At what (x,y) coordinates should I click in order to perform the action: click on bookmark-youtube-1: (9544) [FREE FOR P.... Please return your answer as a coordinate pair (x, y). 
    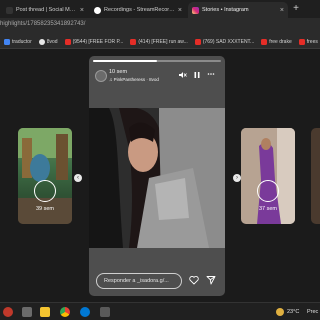
    Looking at the image, I should click on (94, 42).